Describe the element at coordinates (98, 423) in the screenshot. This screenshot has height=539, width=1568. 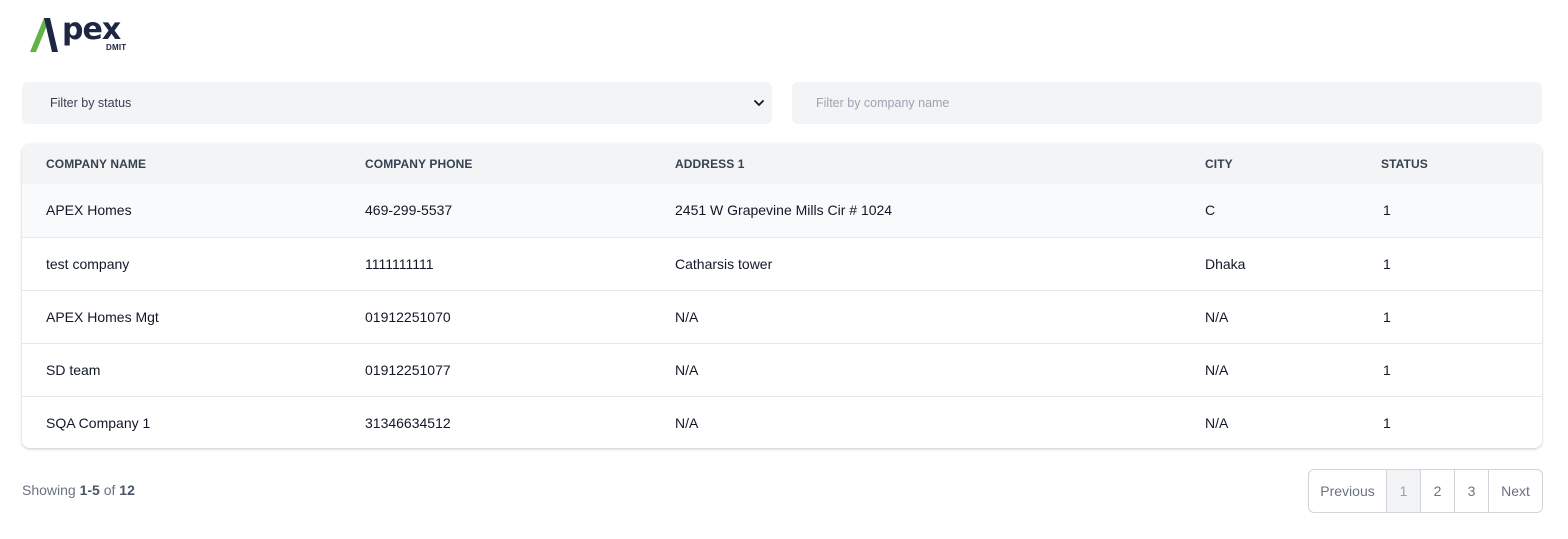
I see `cell-company-name: SQA Company 1` at that location.